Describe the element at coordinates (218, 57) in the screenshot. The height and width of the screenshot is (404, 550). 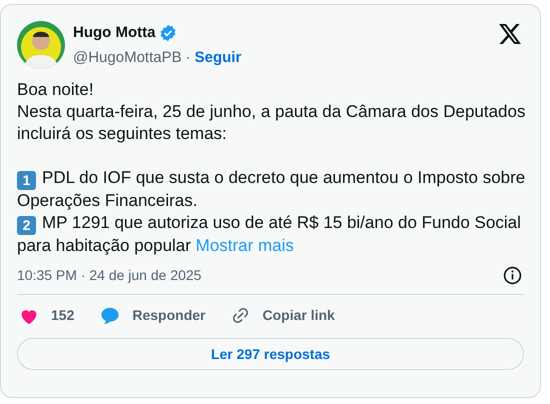
I see `follow-link: Seguir` at that location.